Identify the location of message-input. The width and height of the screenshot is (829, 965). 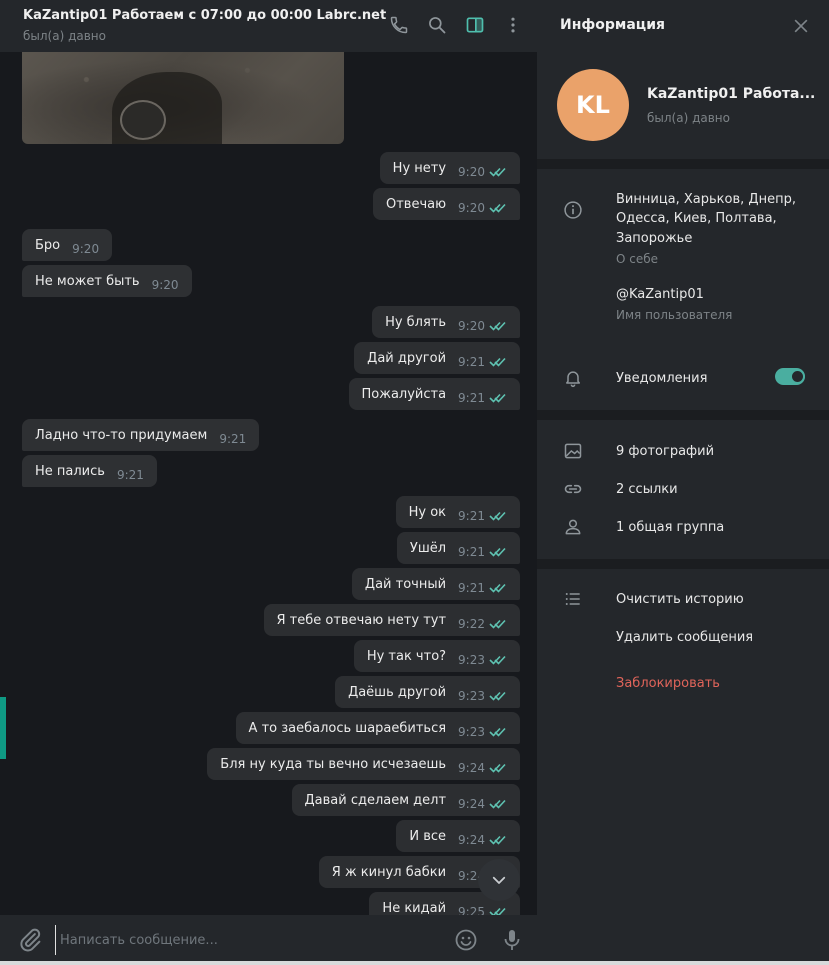
(245, 940).